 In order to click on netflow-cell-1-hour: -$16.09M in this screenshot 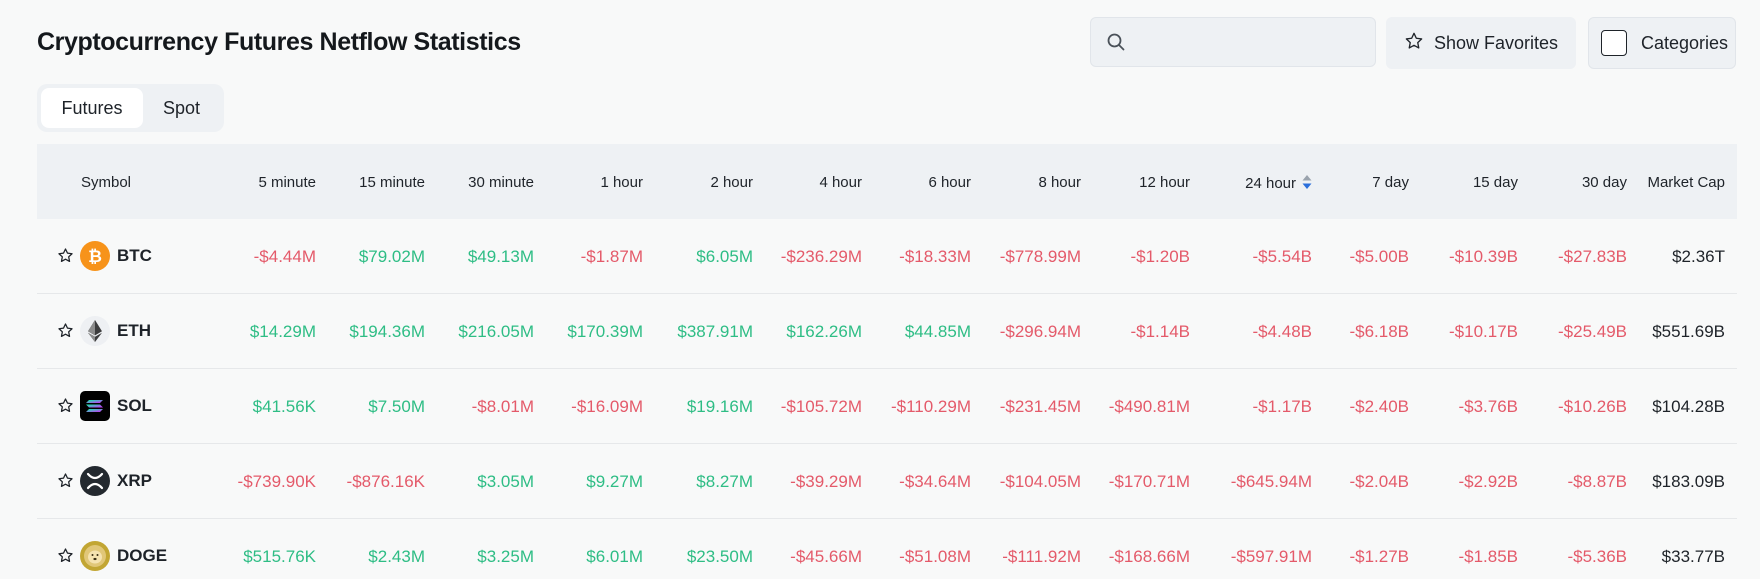, I will do `click(607, 406)`.